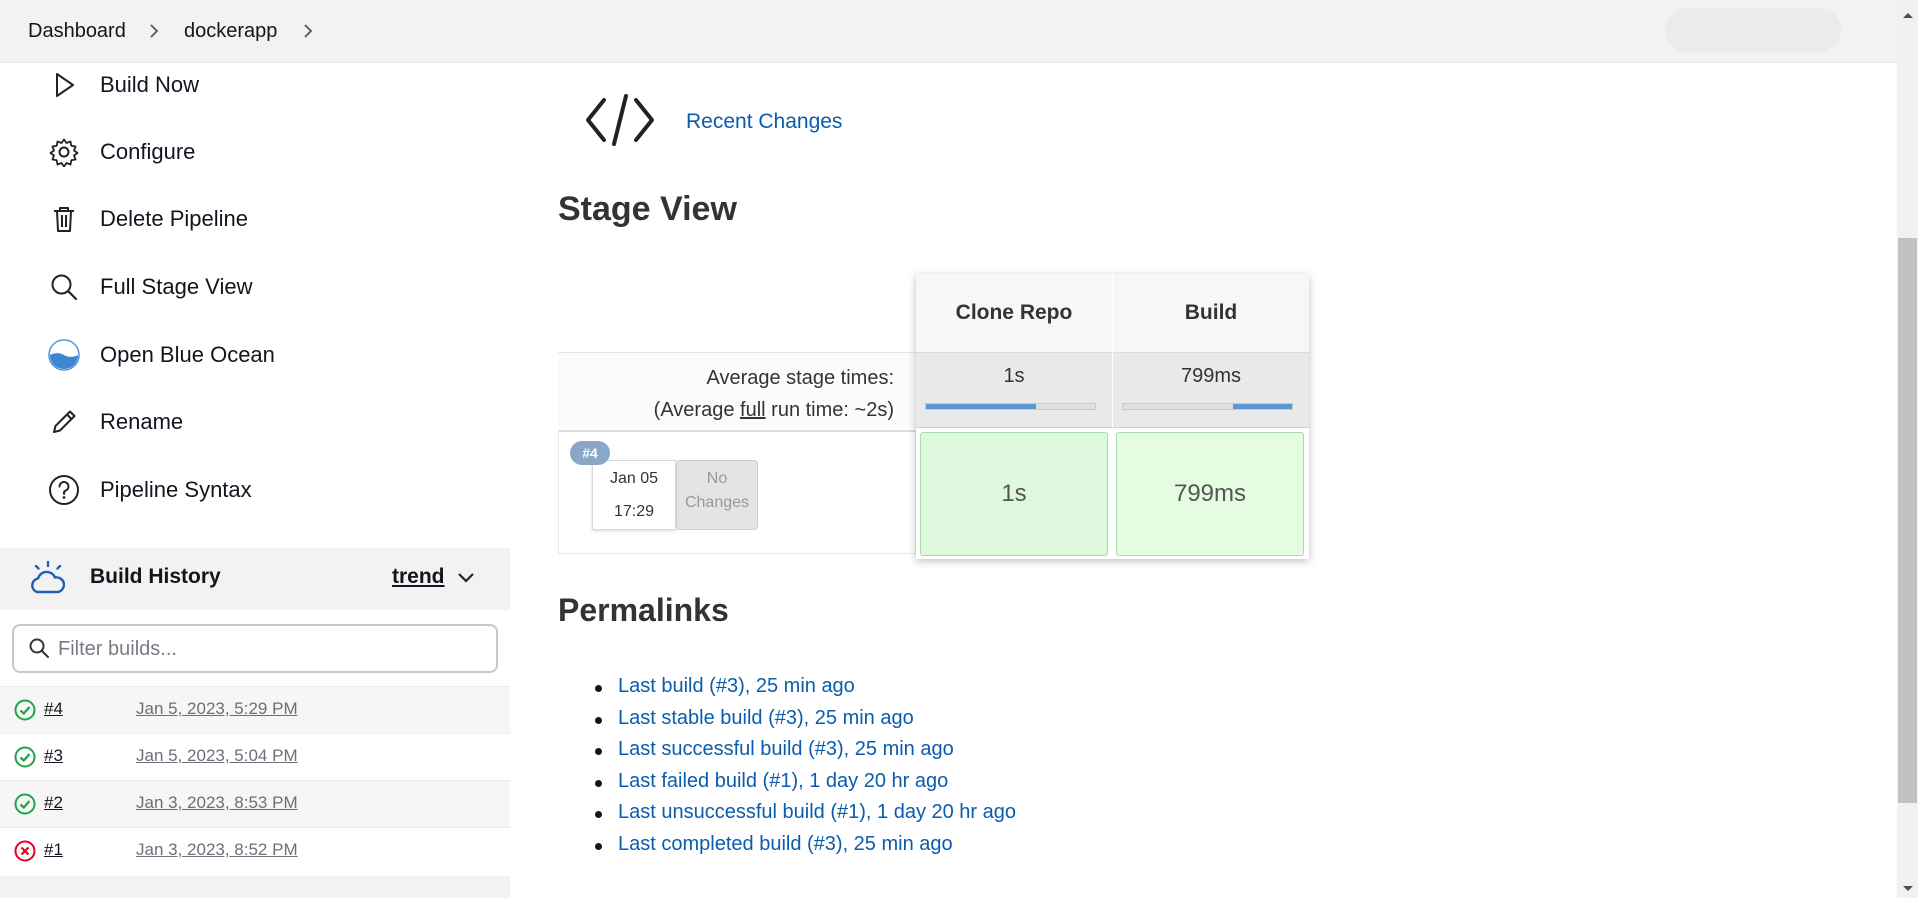 The image size is (1918, 898). I want to click on sidebar-item-label: Rename, so click(142, 421).